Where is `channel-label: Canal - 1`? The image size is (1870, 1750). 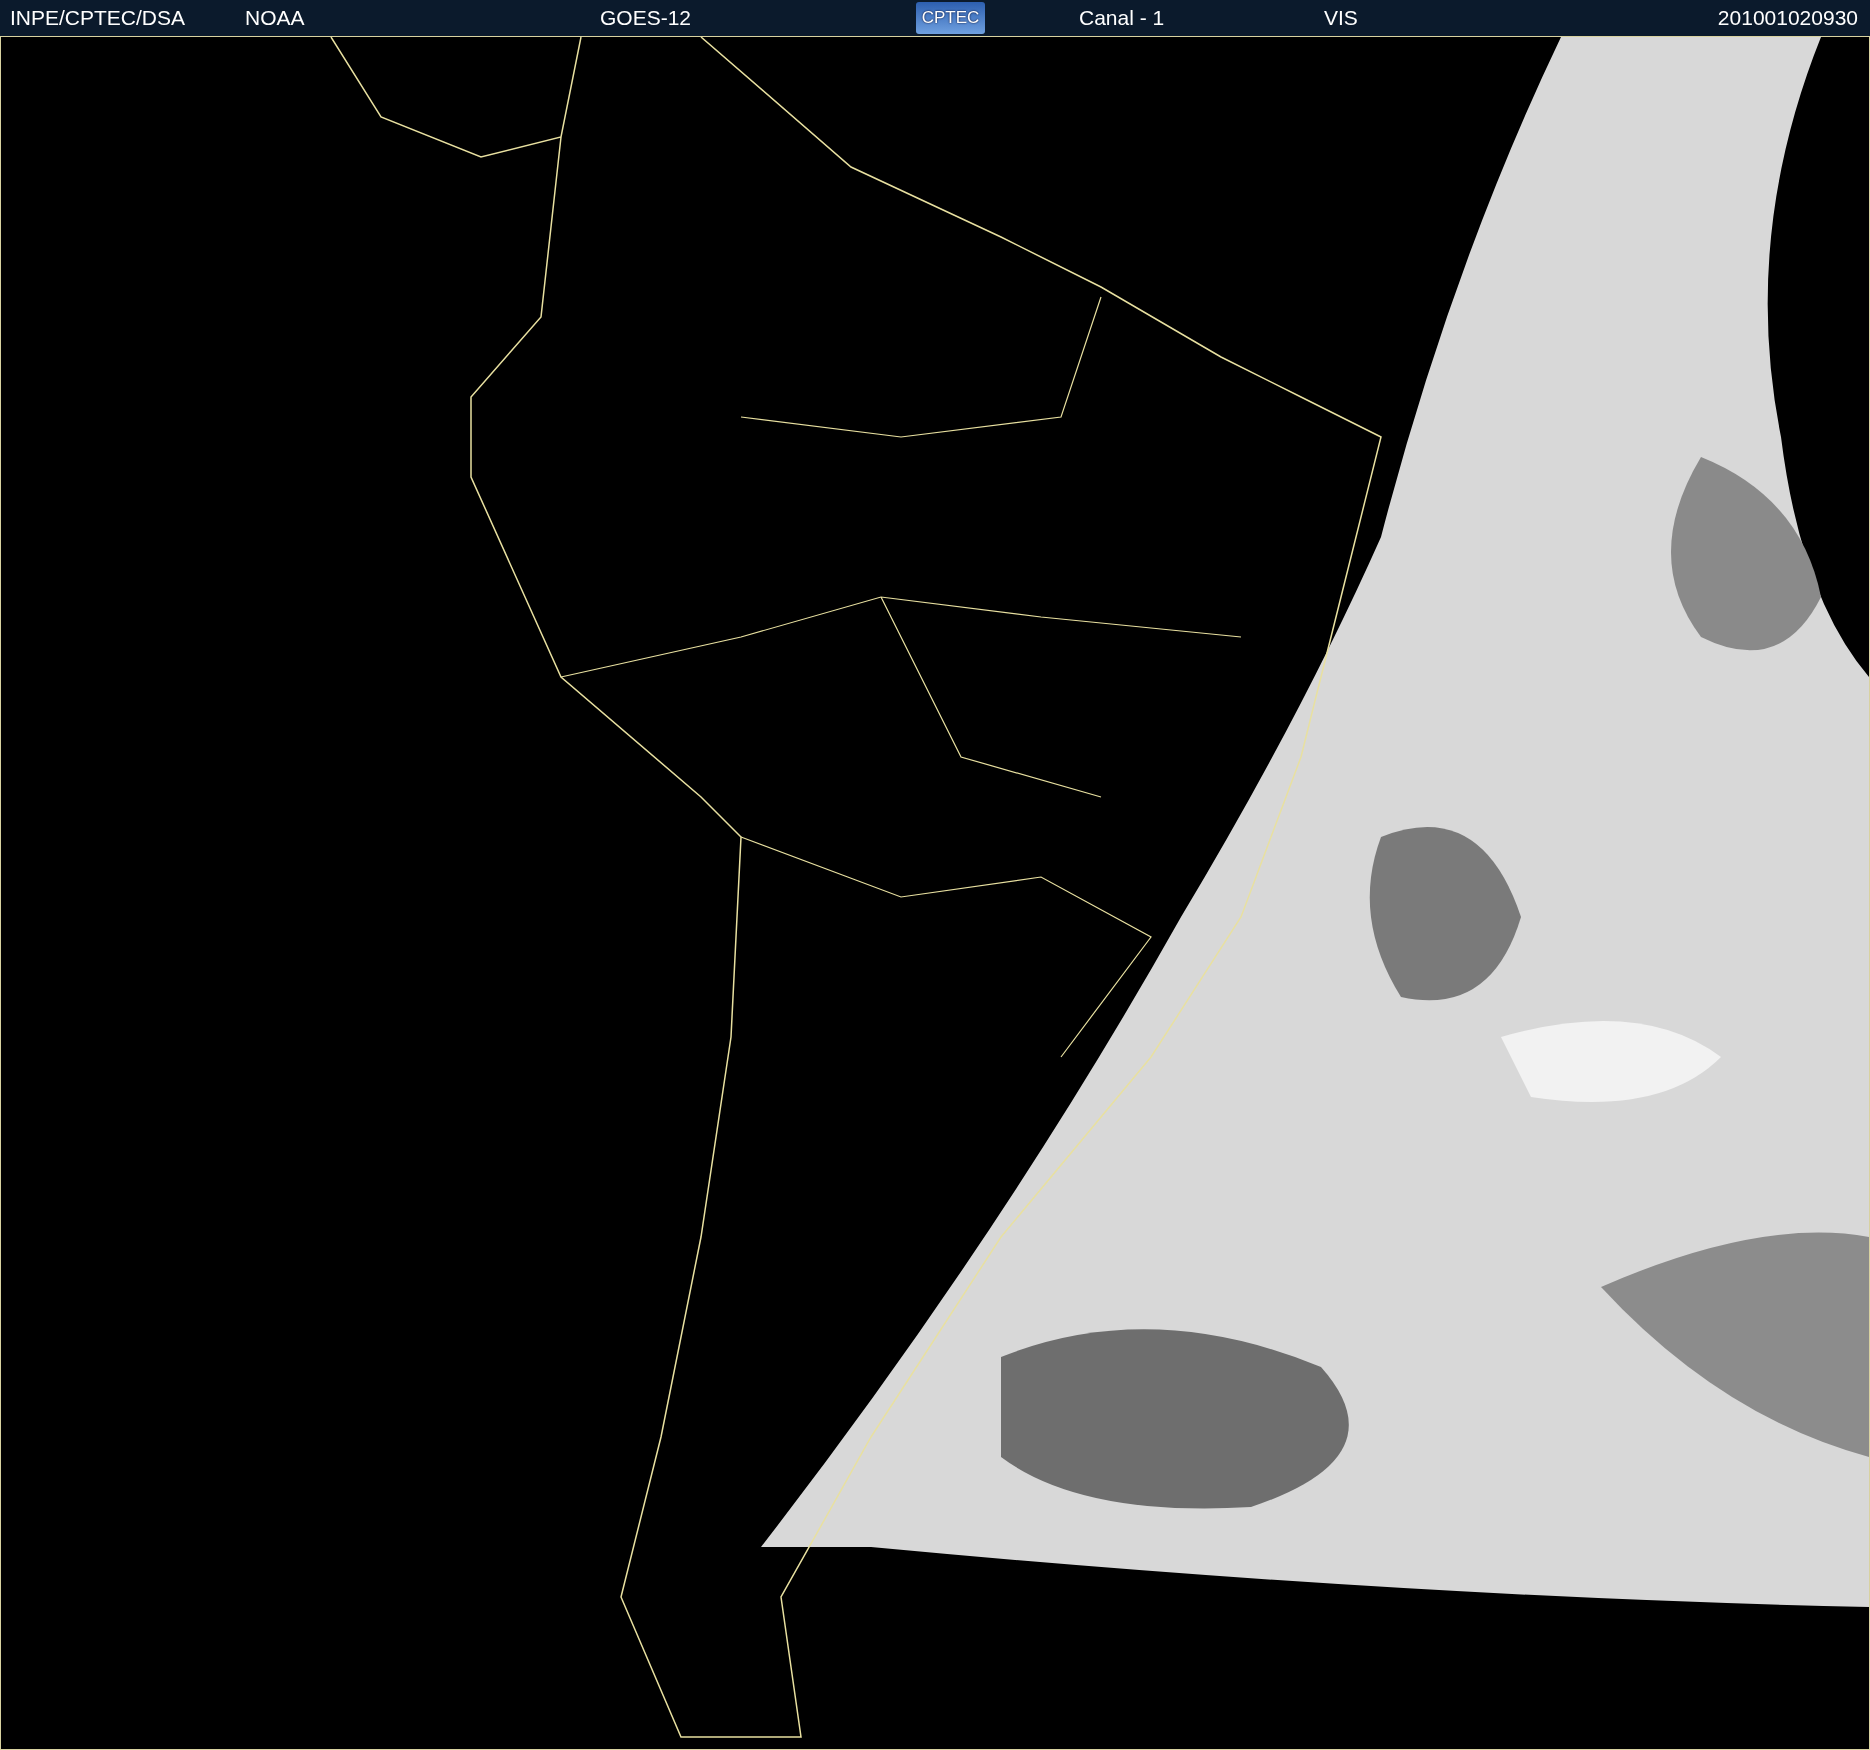
channel-label: Canal - 1 is located at coordinates (1122, 18).